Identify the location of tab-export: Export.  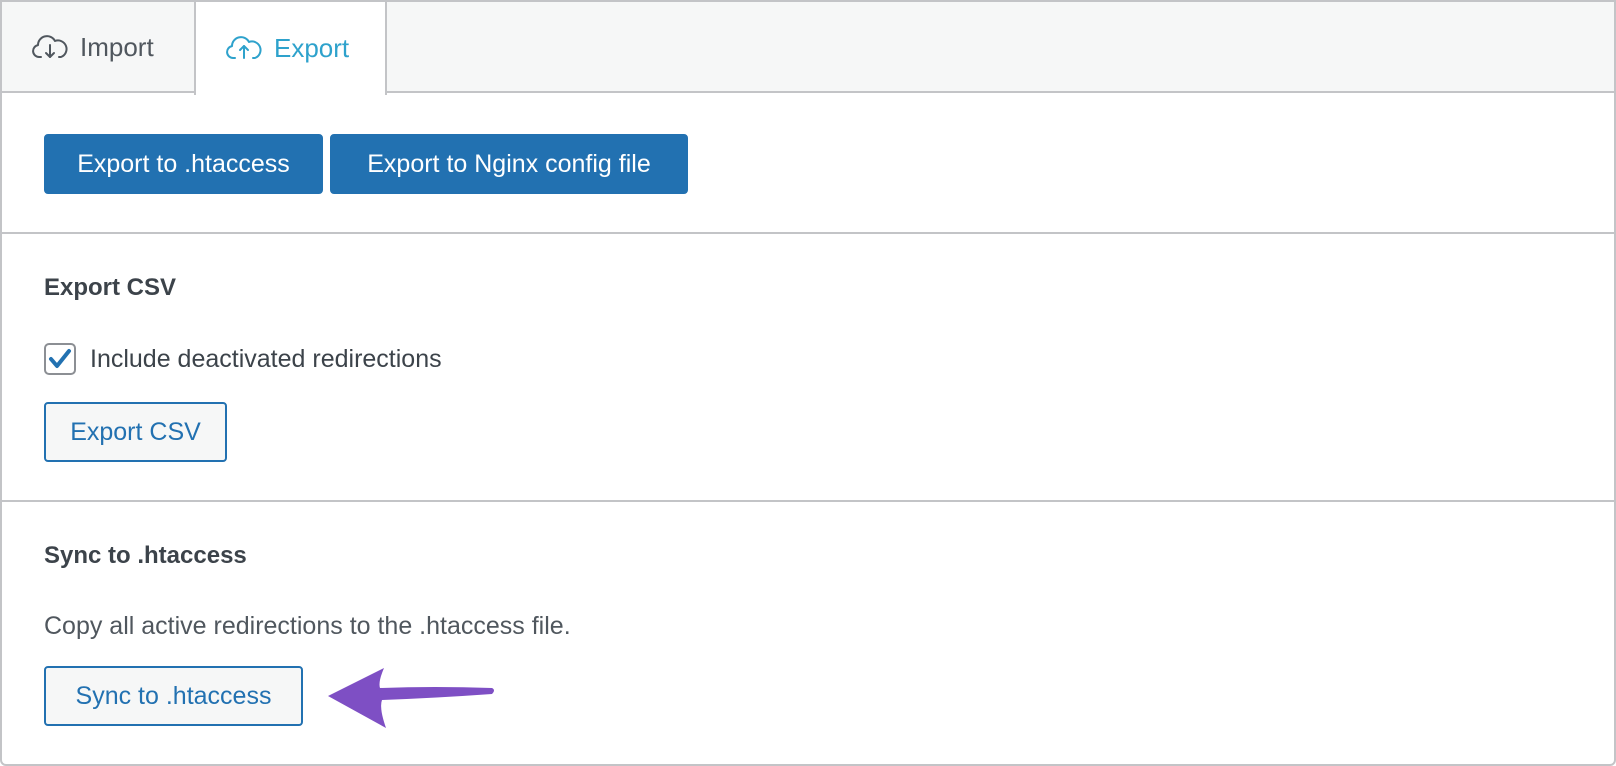
(290, 48).